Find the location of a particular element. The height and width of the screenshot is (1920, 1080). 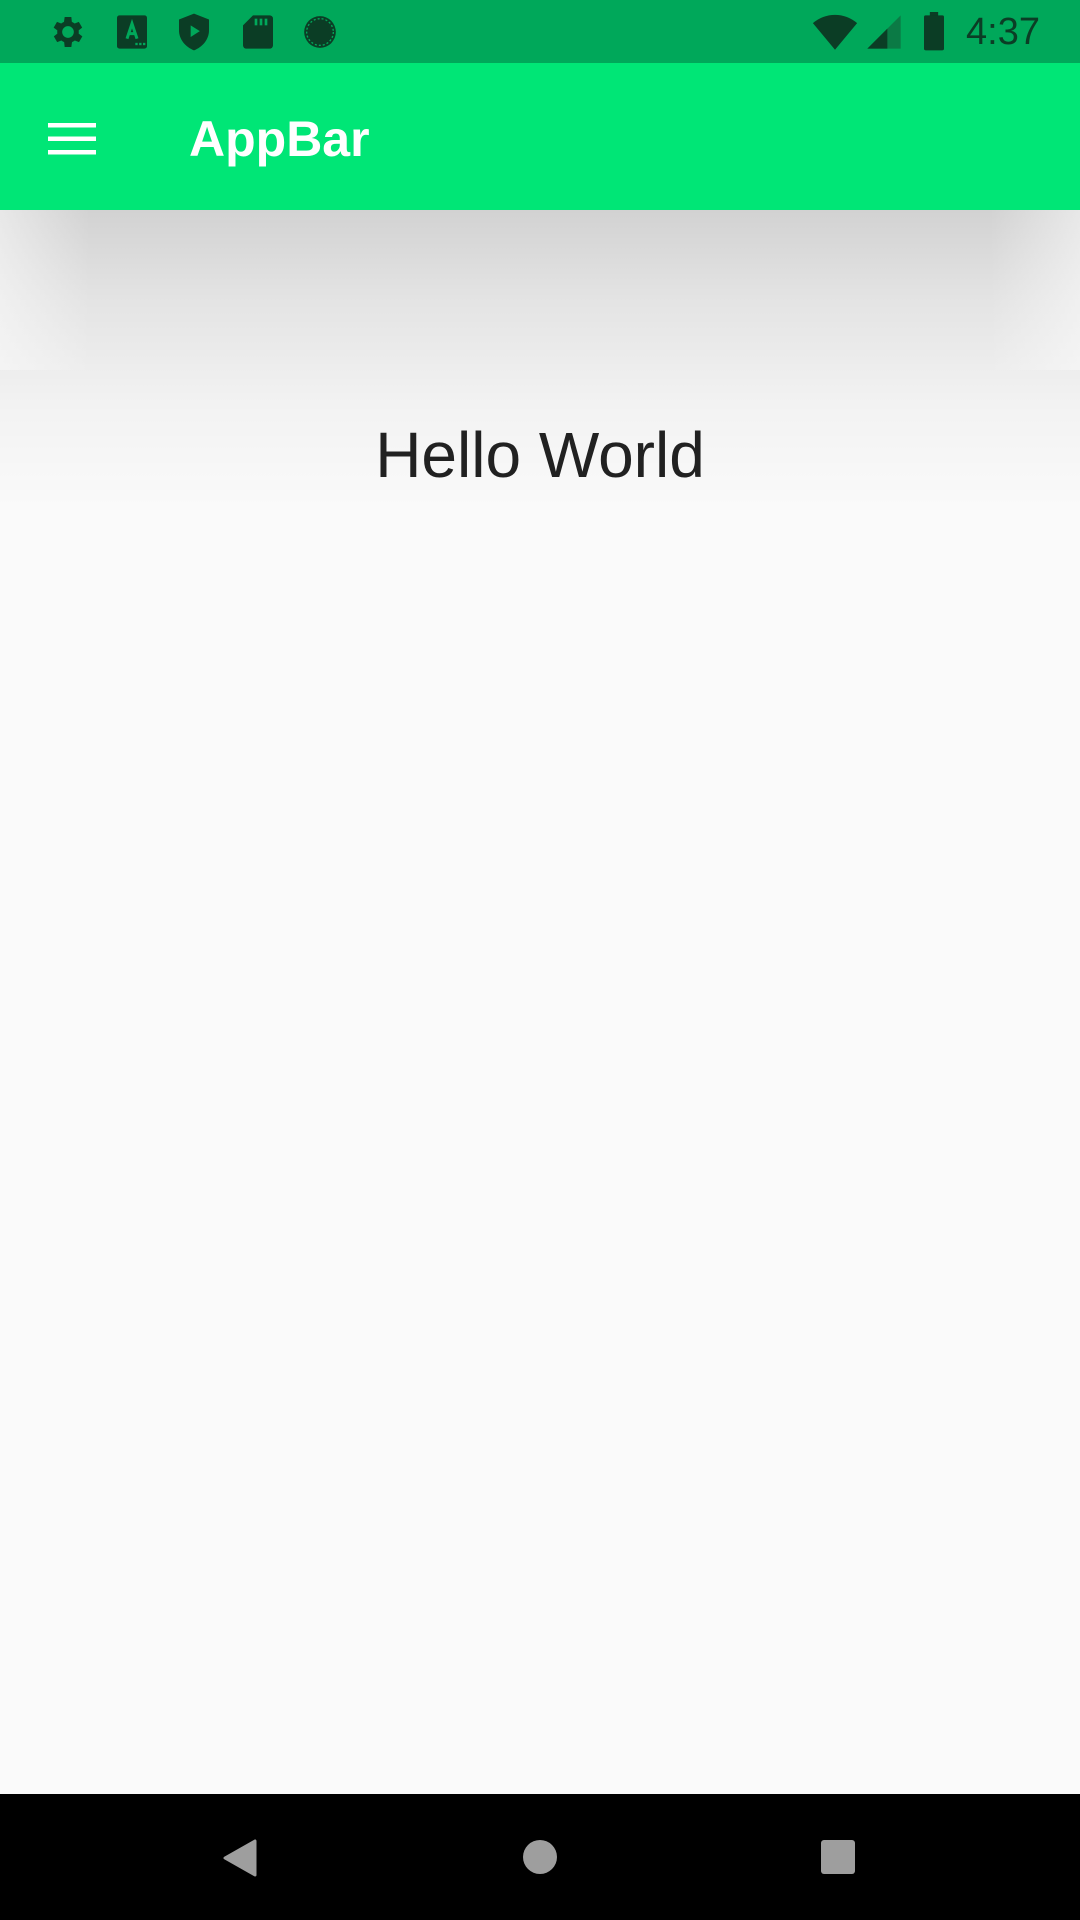

back-icon is located at coordinates (239, 1860).